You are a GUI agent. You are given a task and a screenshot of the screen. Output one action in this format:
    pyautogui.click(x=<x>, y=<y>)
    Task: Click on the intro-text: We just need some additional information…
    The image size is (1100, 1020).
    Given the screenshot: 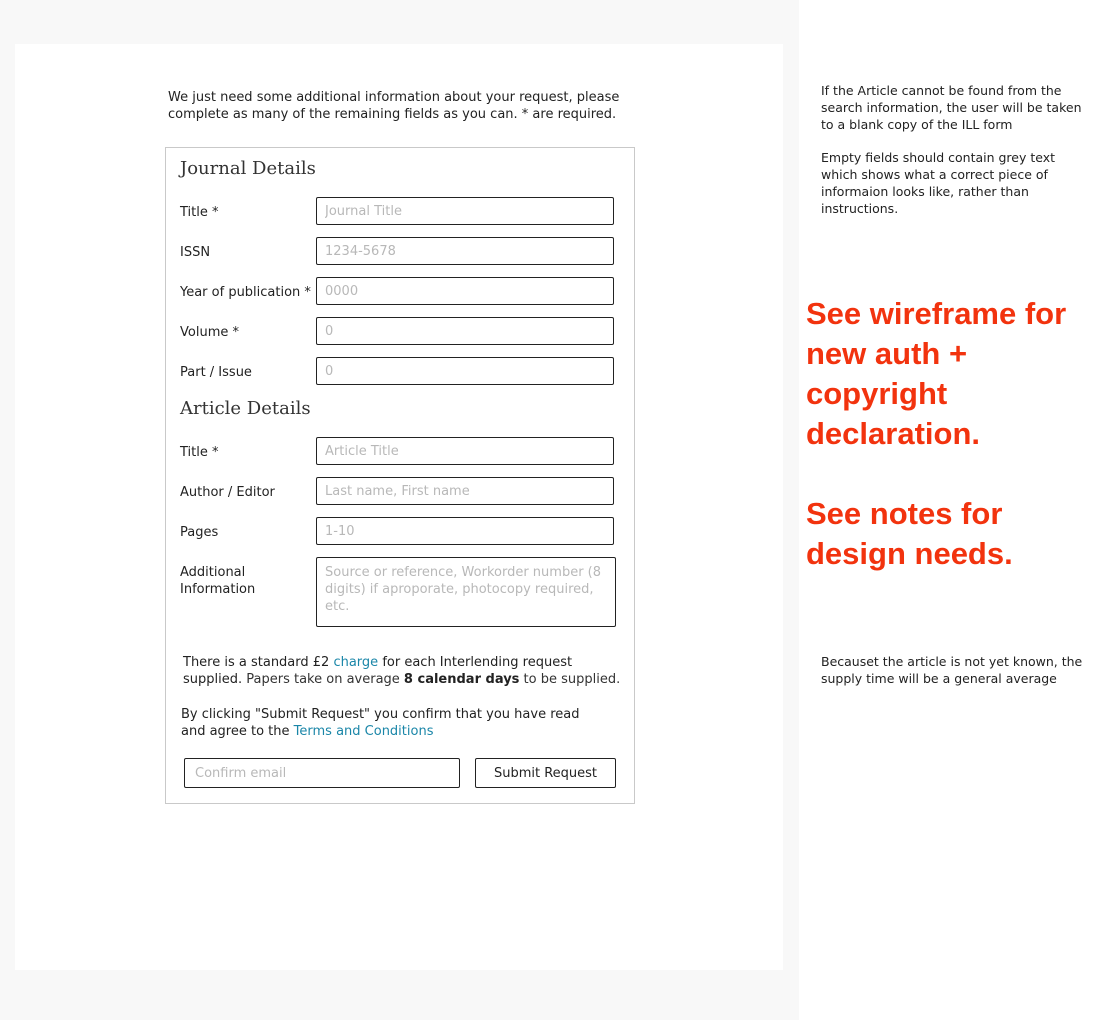 What is the action you would take?
    pyautogui.click(x=394, y=106)
    